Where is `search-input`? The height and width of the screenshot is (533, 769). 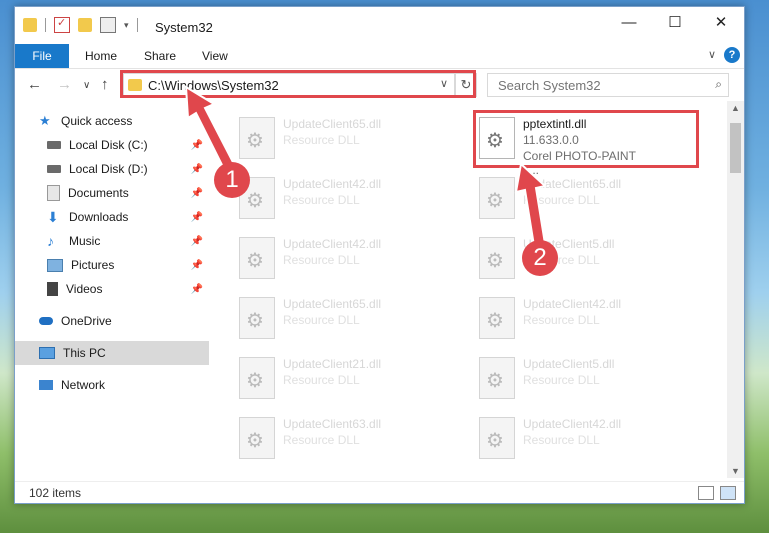
search-input is located at coordinates (598, 85).